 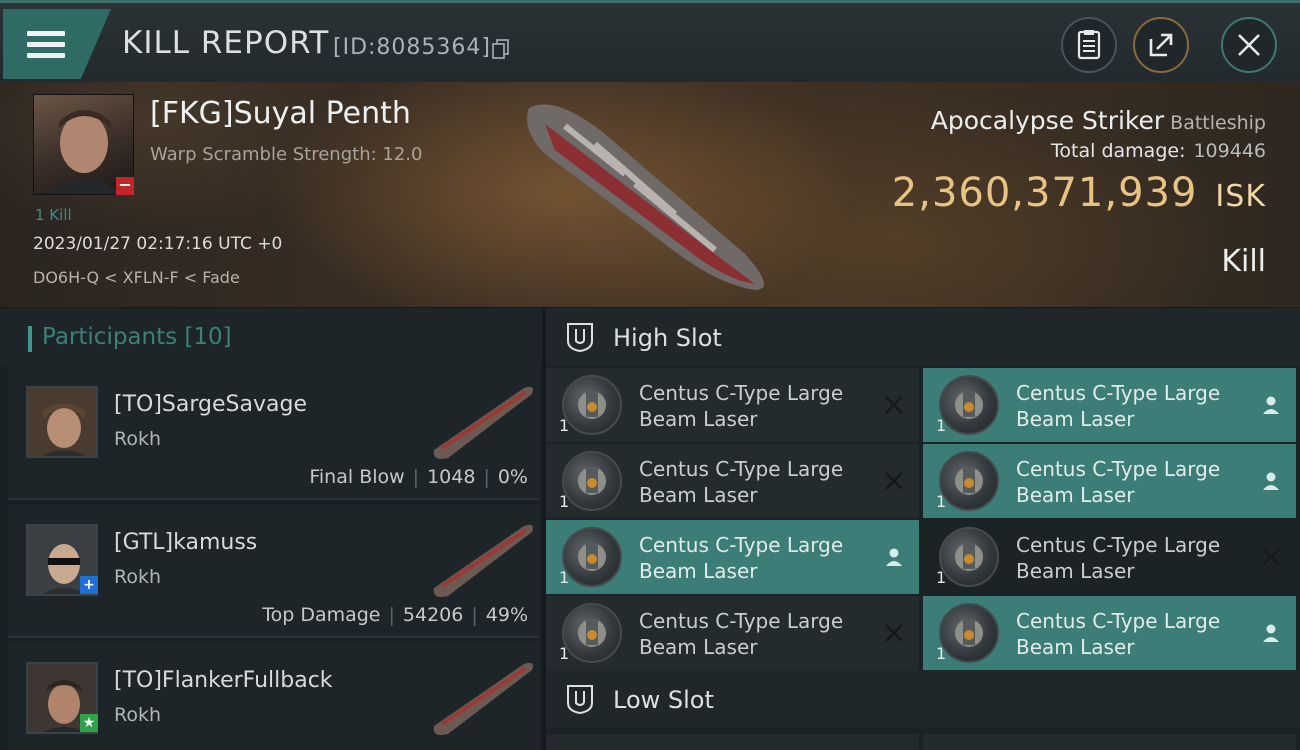 What do you see at coordinates (418, 477) in the screenshot?
I see `participant-stats: Final Blow | 1048 | 0%` at bounding box center [418, 477].